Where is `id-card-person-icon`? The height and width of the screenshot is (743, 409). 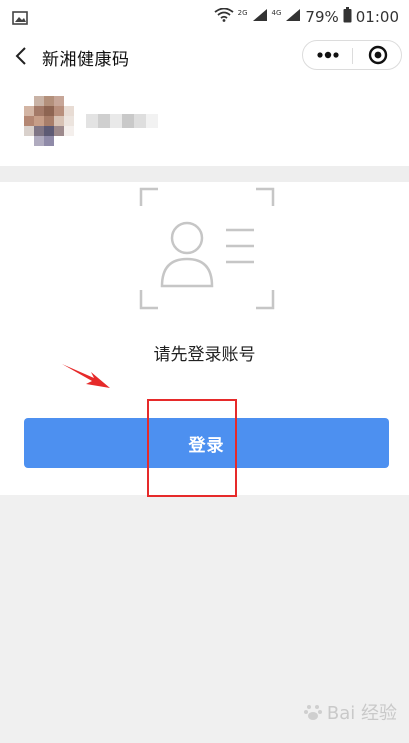
id-card-person-icon is located at coordinates (207, 249).